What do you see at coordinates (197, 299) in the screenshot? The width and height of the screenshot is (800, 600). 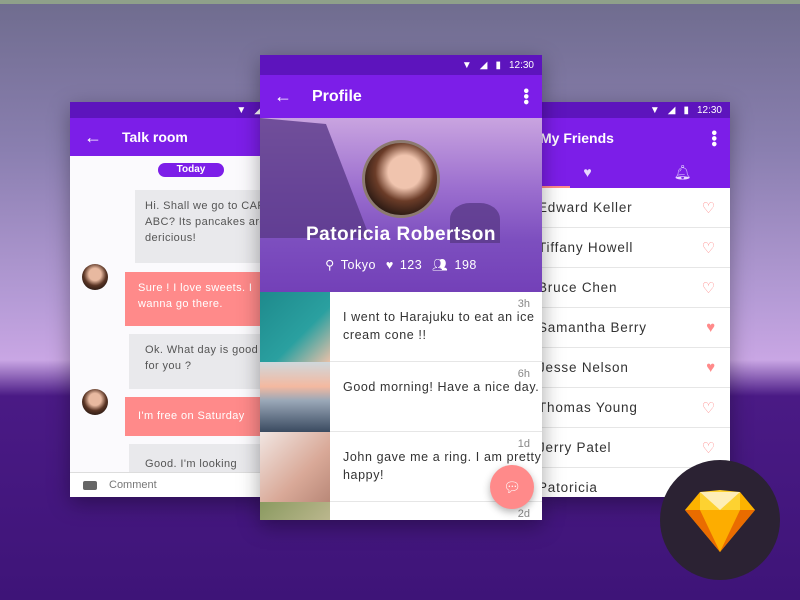 I see `message-bubble: Sure ! I love sweets. I wanna go there.` at bounding box center [197, 299].